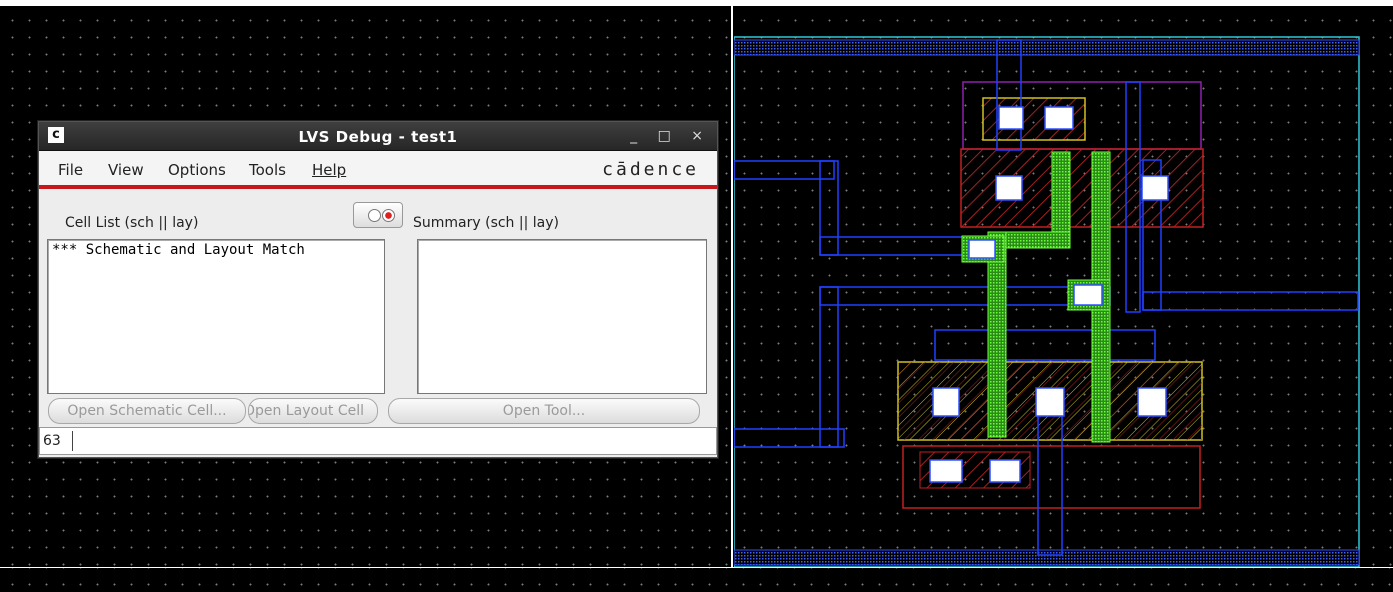  What do you see at coordinates (664, 136) in the screenshot?
I see `maximize-icon: □` at bounding box center [664, 136].